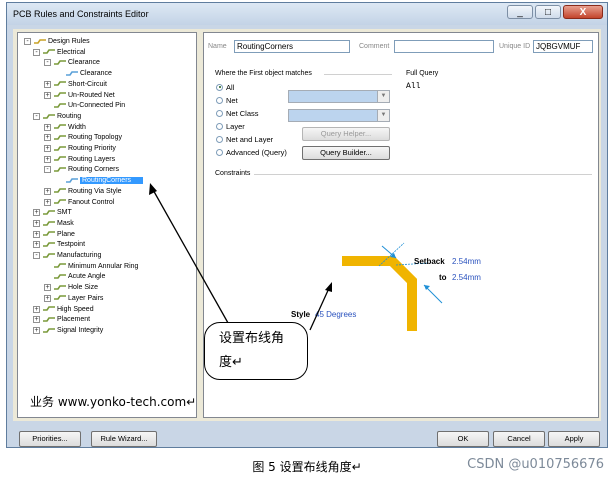 This screenshot has width=614, height=482. What do you see at coordinates (113, 402) in the screenshot?
I see `footer-text: 业务 www.yonko-tech.com↵` at bounding box center [113, 402].